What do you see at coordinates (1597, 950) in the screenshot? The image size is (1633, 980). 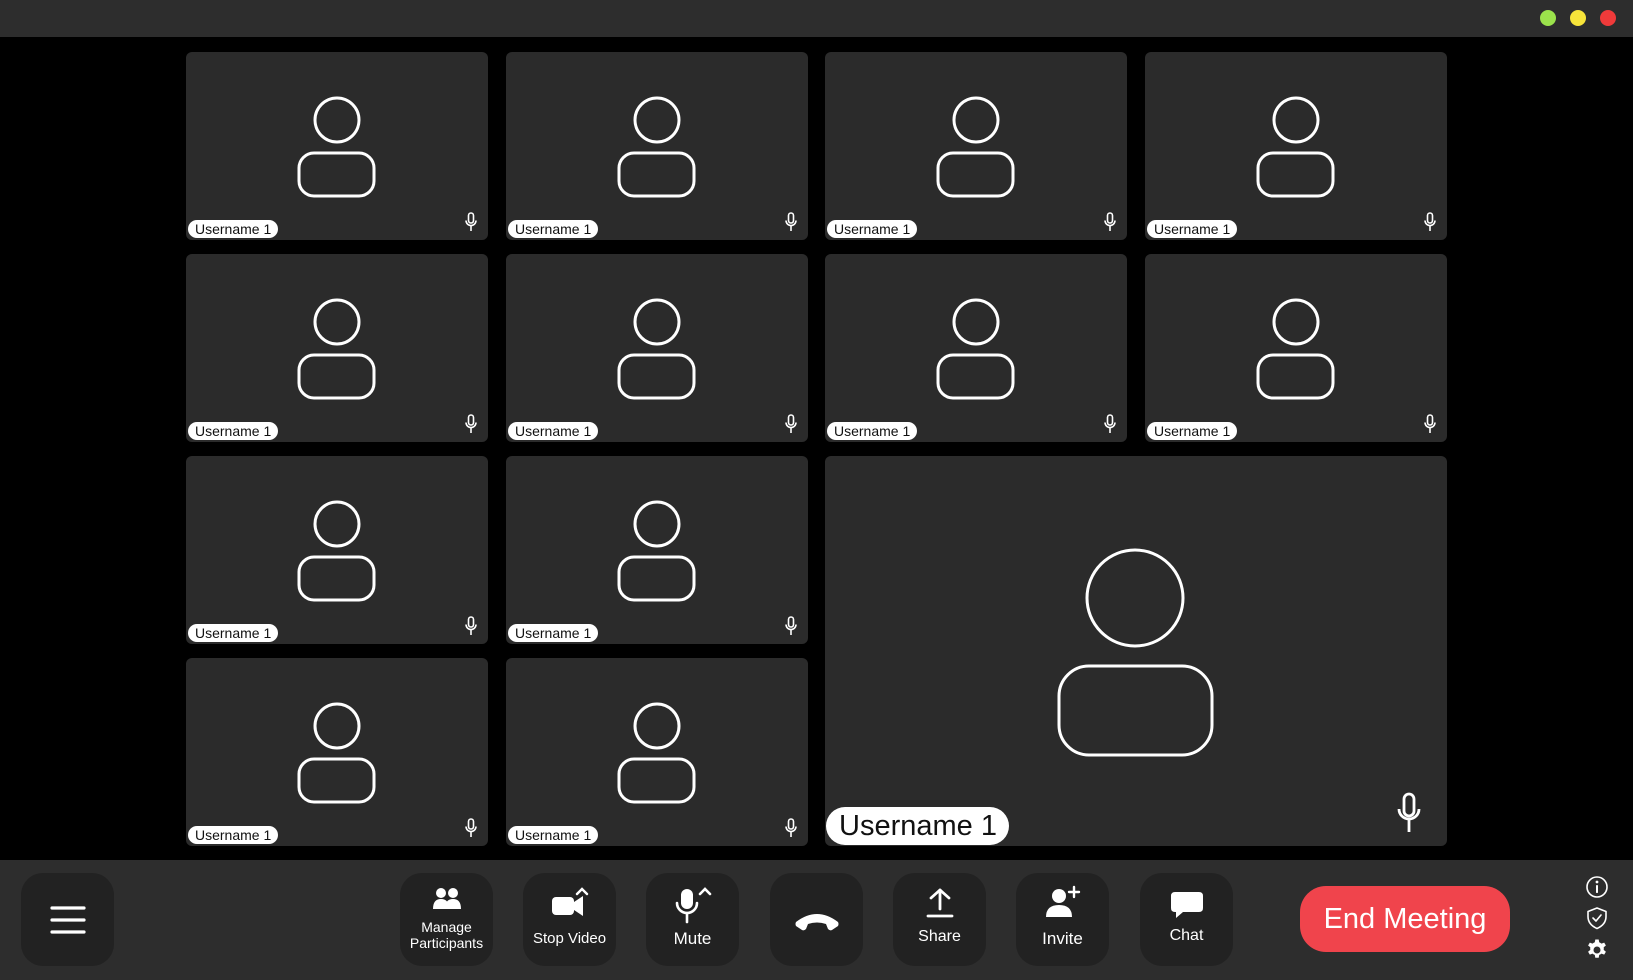 I see `gear-icon` at bounding box center [1597, 950].